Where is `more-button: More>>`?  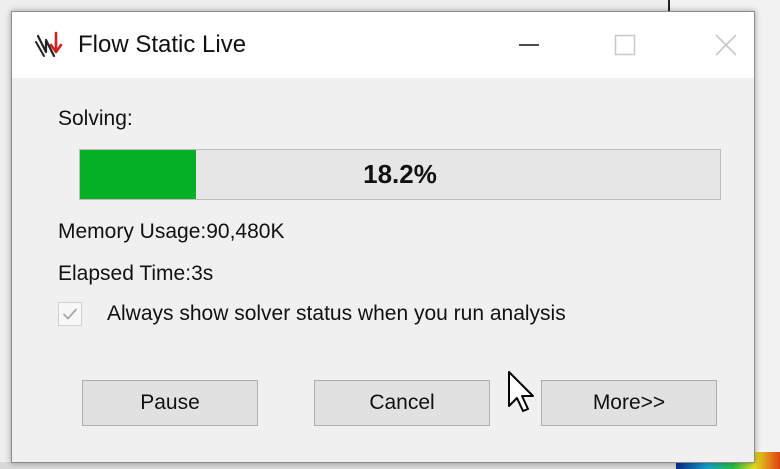
more-button: More>> is located at coordinates (629, 403).